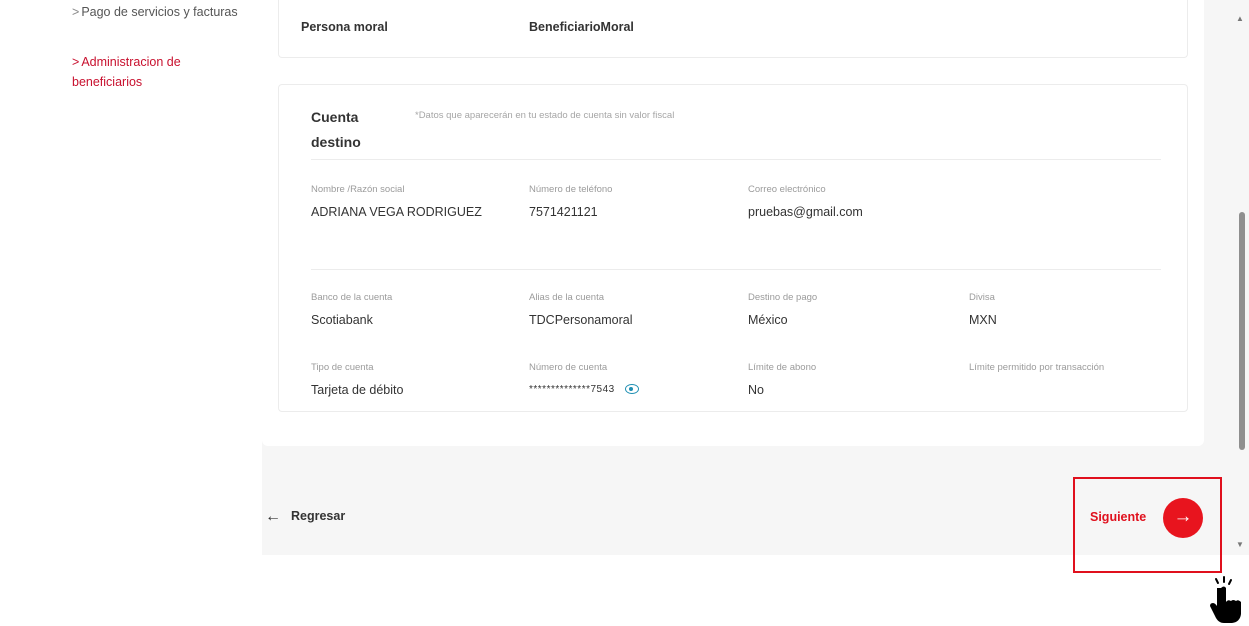  Describe the element at coordinates (782, 367) in the screenshot. I see `field-label: Límite de abono` at that location.